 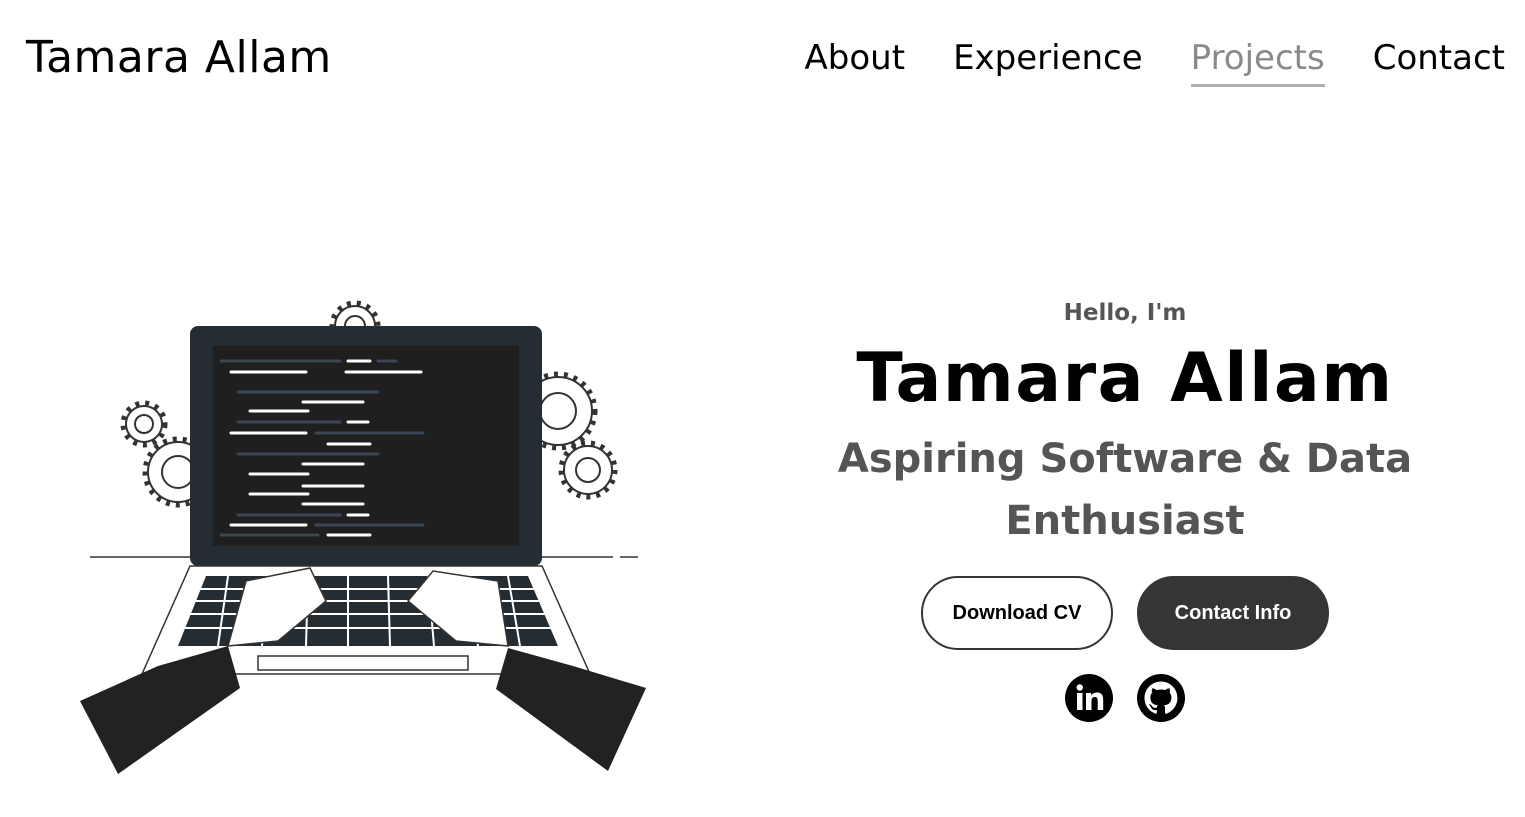 What do you see at coordinates (1257, 63) in the screenshot?
I see `nav-link-projects: Projects` at bounding box center [1257, 63].